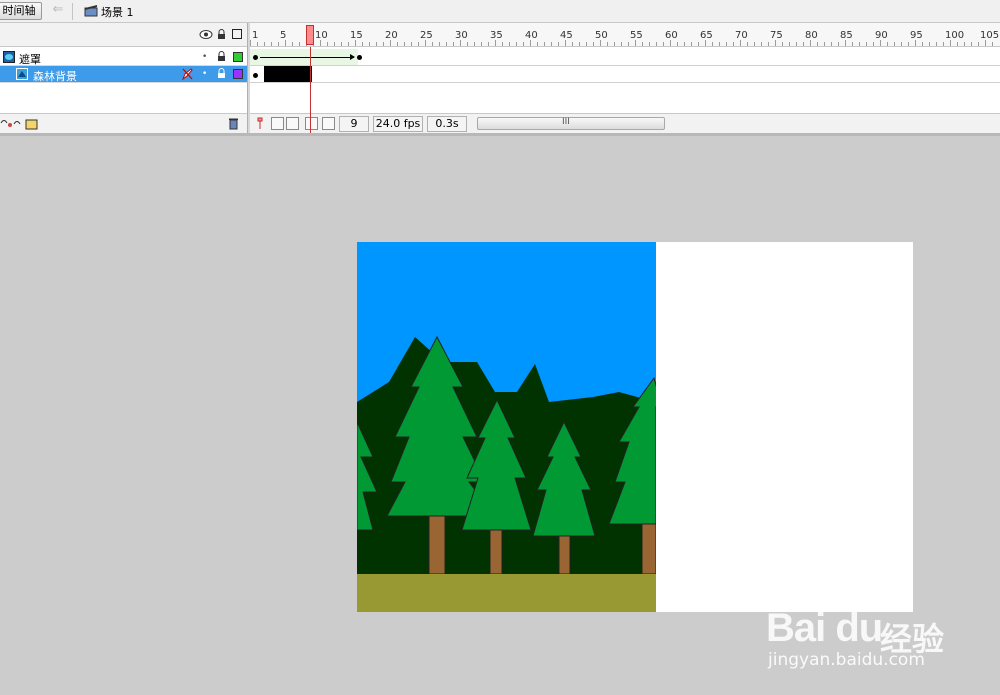 The width and height of the screenshot is (1000, 695). Describe the element at coordinates (117, 12) in the screenshot. I see `scene-label: 场景 1` at that location.